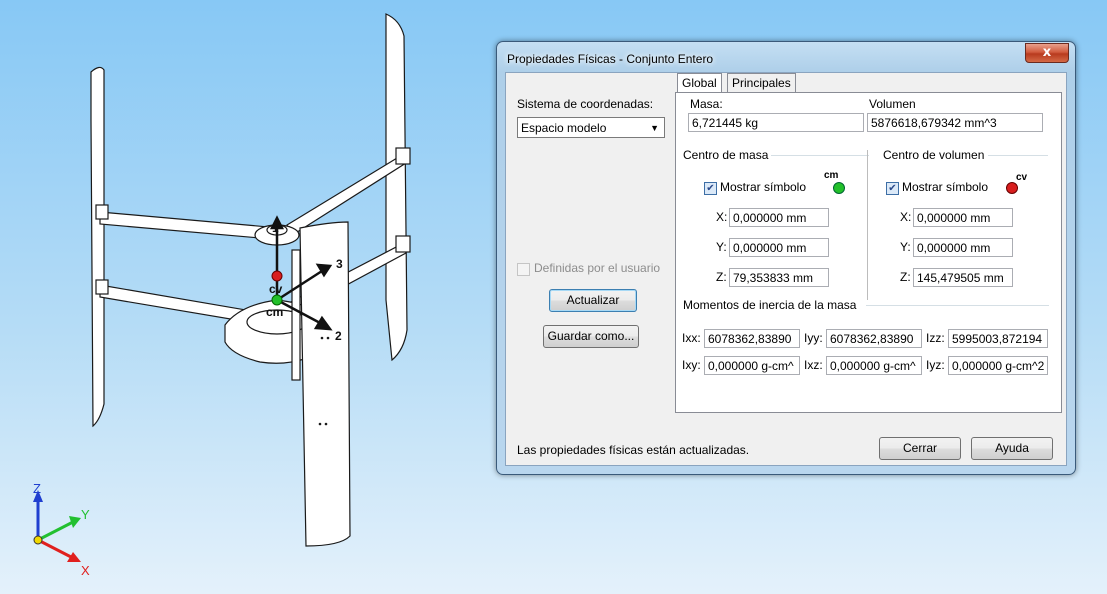  Describe the element at coordinates (963, 247) in the screenshot. I see `volume-y-field: 0,000000 mm` at that location.